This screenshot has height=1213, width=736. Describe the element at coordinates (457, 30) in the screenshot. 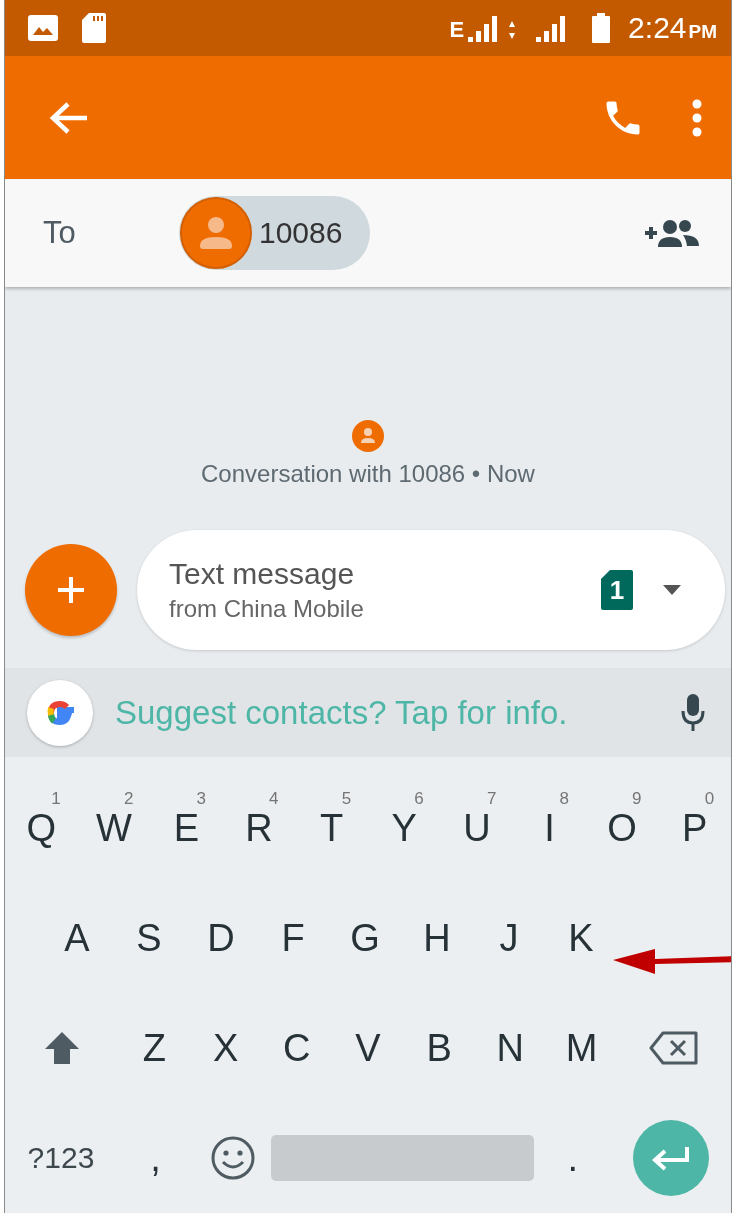

I see `network-type: E` at that location.